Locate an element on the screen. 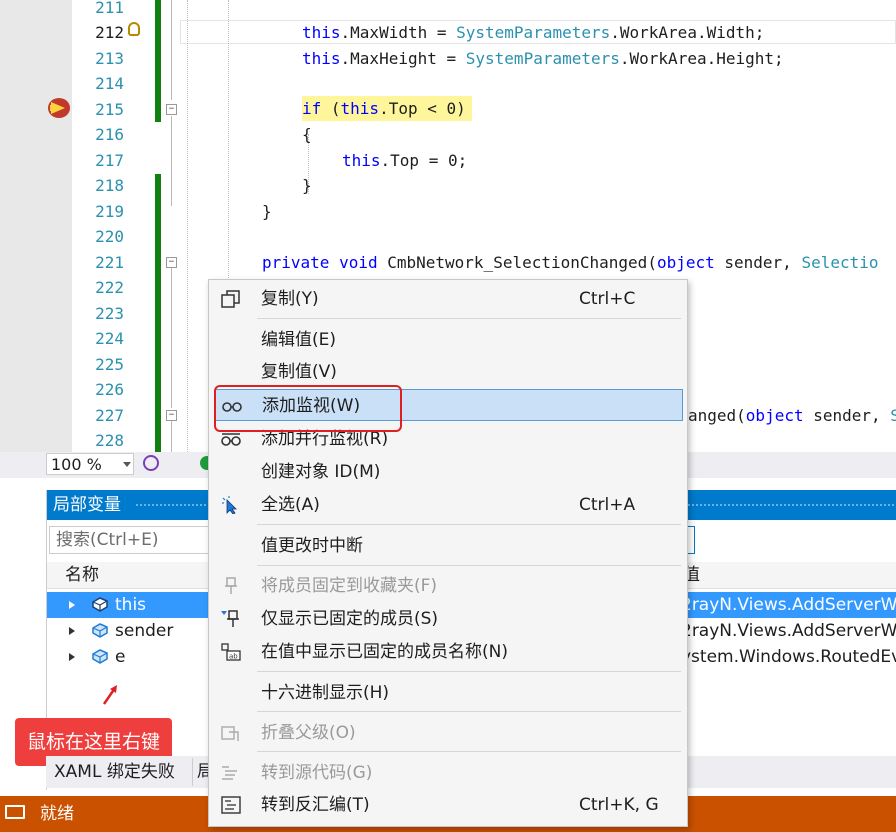 This screenshot has height=832, width=896. indent-guide is located at coordinates (187, 226).